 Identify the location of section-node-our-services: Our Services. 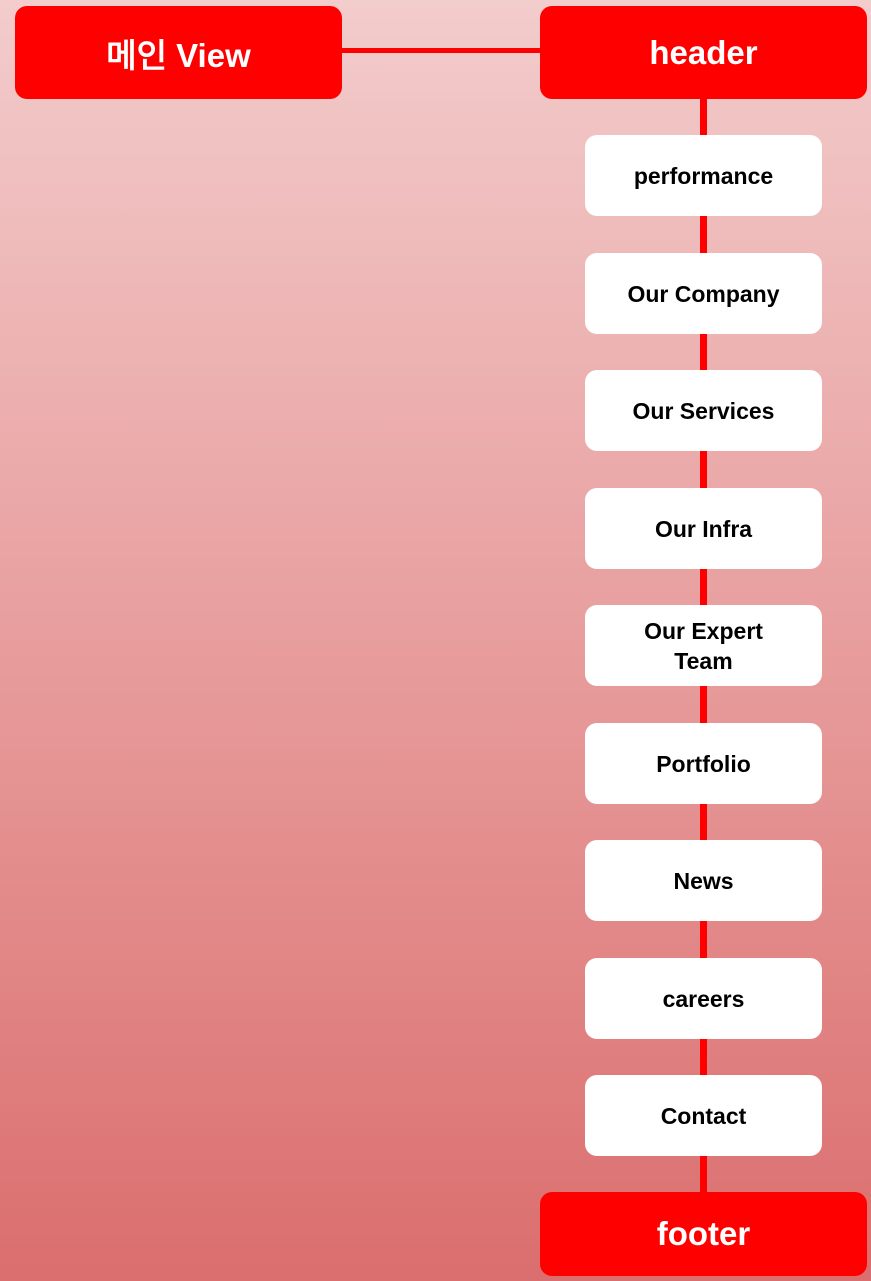
(703, 410).